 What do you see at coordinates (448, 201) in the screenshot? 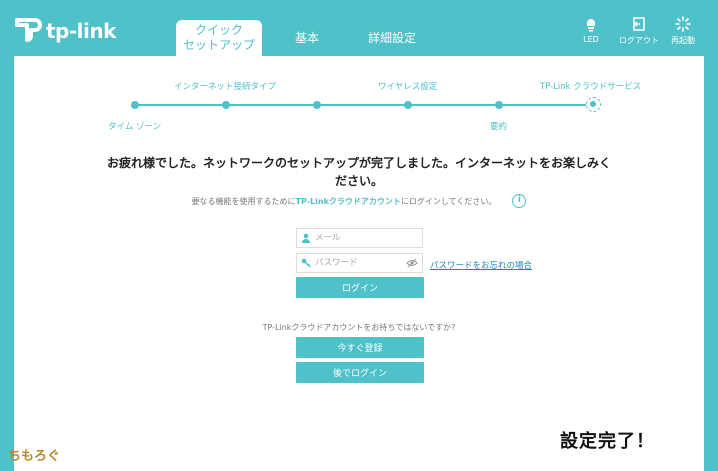
I see `hint-post: にログインしてください。` at bounding box center [448, 201].